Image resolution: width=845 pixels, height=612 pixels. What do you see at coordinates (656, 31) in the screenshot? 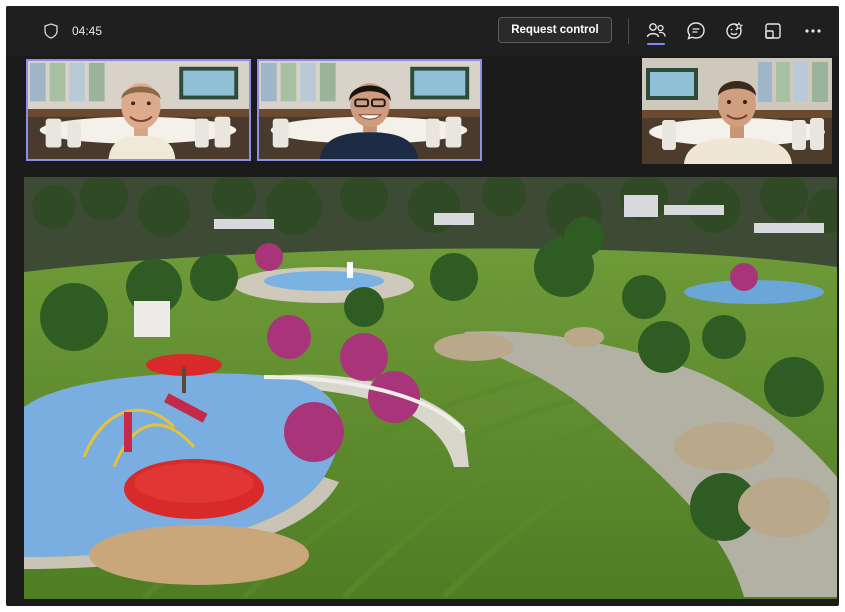
I see `people-icon` at bounding box center [656, 31].